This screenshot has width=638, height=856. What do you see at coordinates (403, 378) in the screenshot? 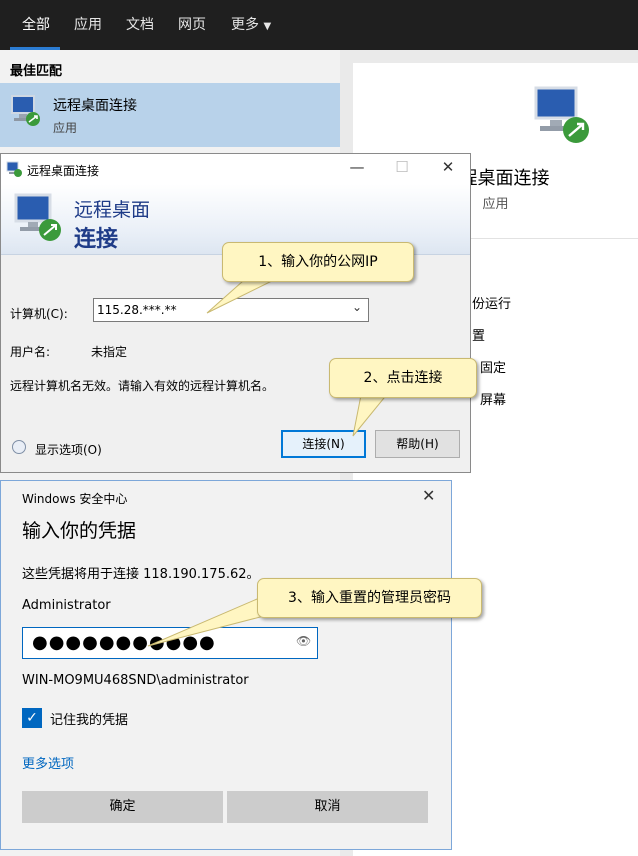
I see `callout-step2: 2、点击连接` at bounding box center [403, 378].